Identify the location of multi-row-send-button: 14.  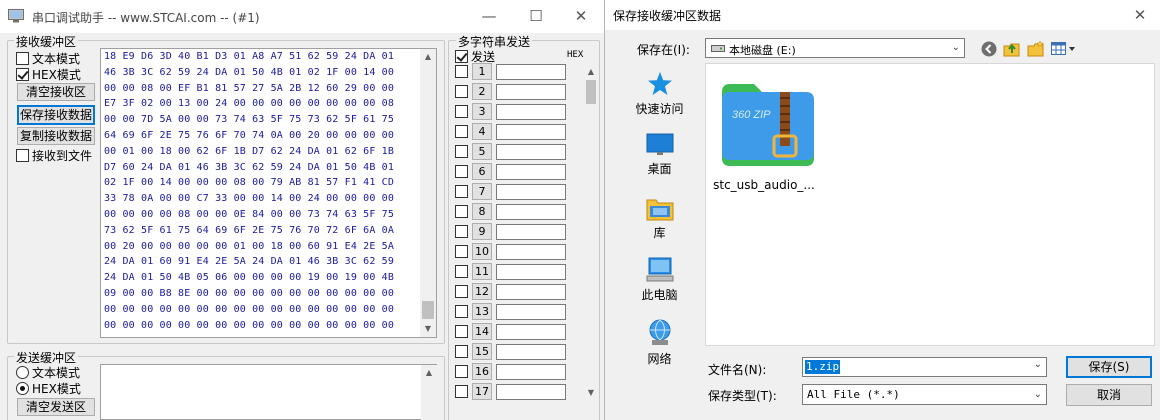
(482, 331).